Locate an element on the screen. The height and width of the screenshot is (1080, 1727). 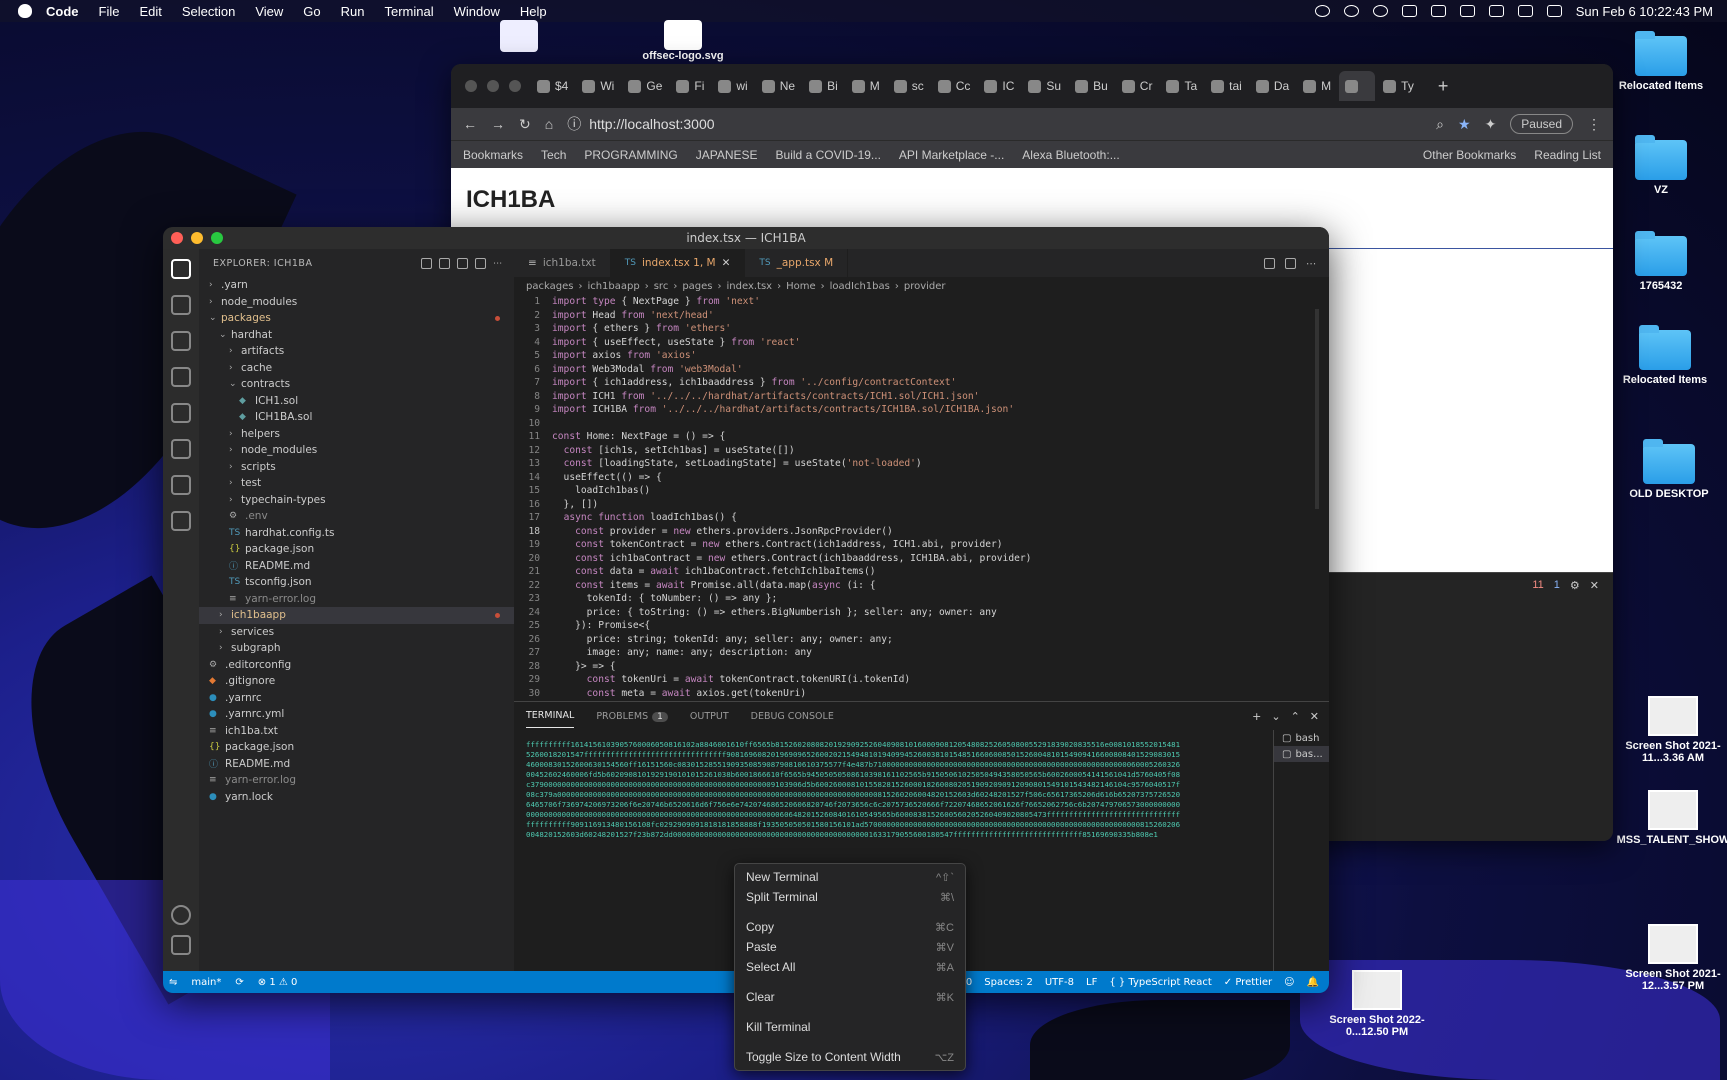
browser-tab is located at coordinates (1357, 86).